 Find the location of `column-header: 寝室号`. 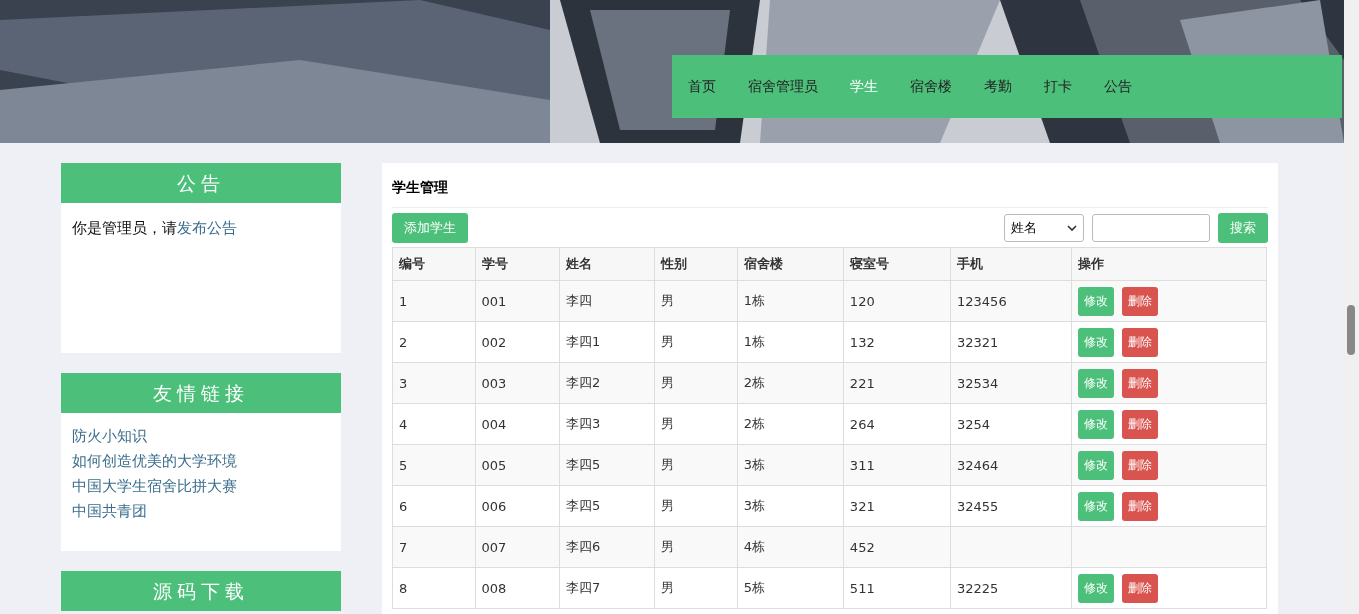

column-header: 寝室号 is located at coordinates (897, 264).